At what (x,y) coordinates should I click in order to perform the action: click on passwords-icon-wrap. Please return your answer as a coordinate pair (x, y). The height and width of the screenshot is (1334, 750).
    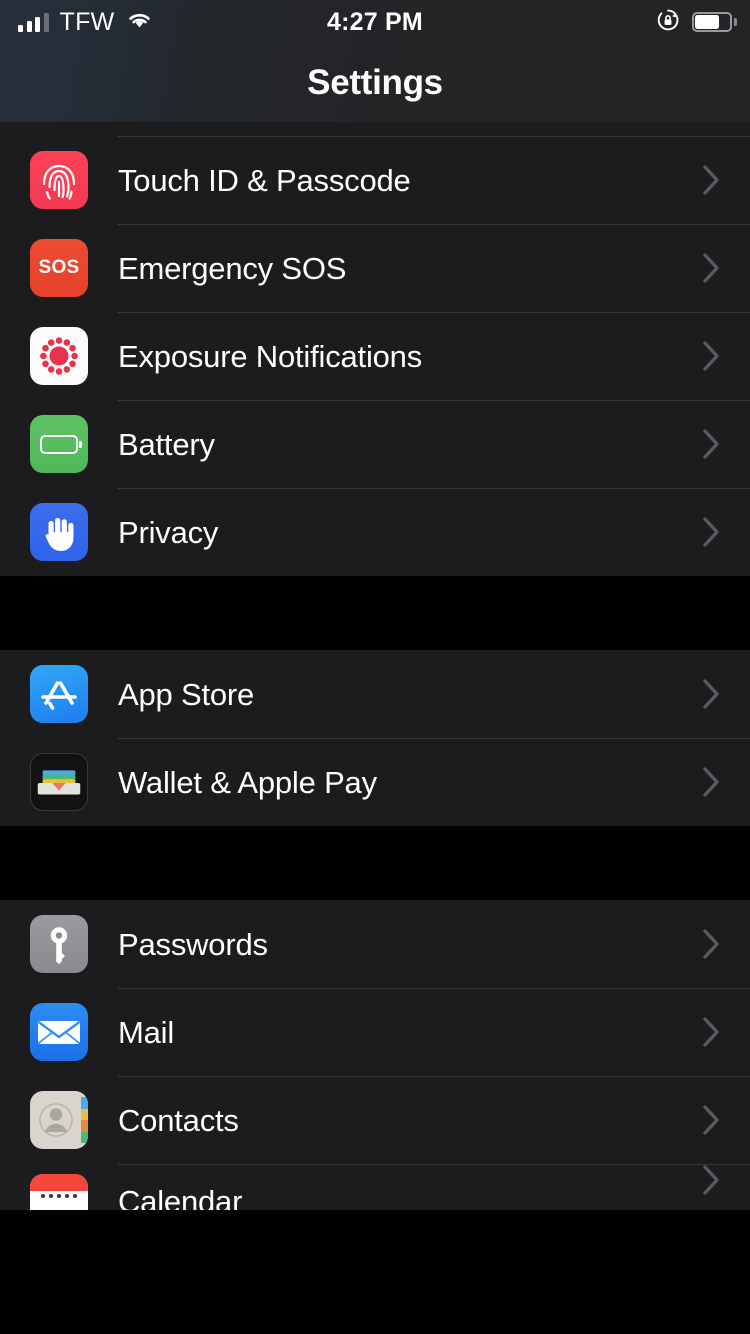
    Looking at the image, I should click on (59, 944).